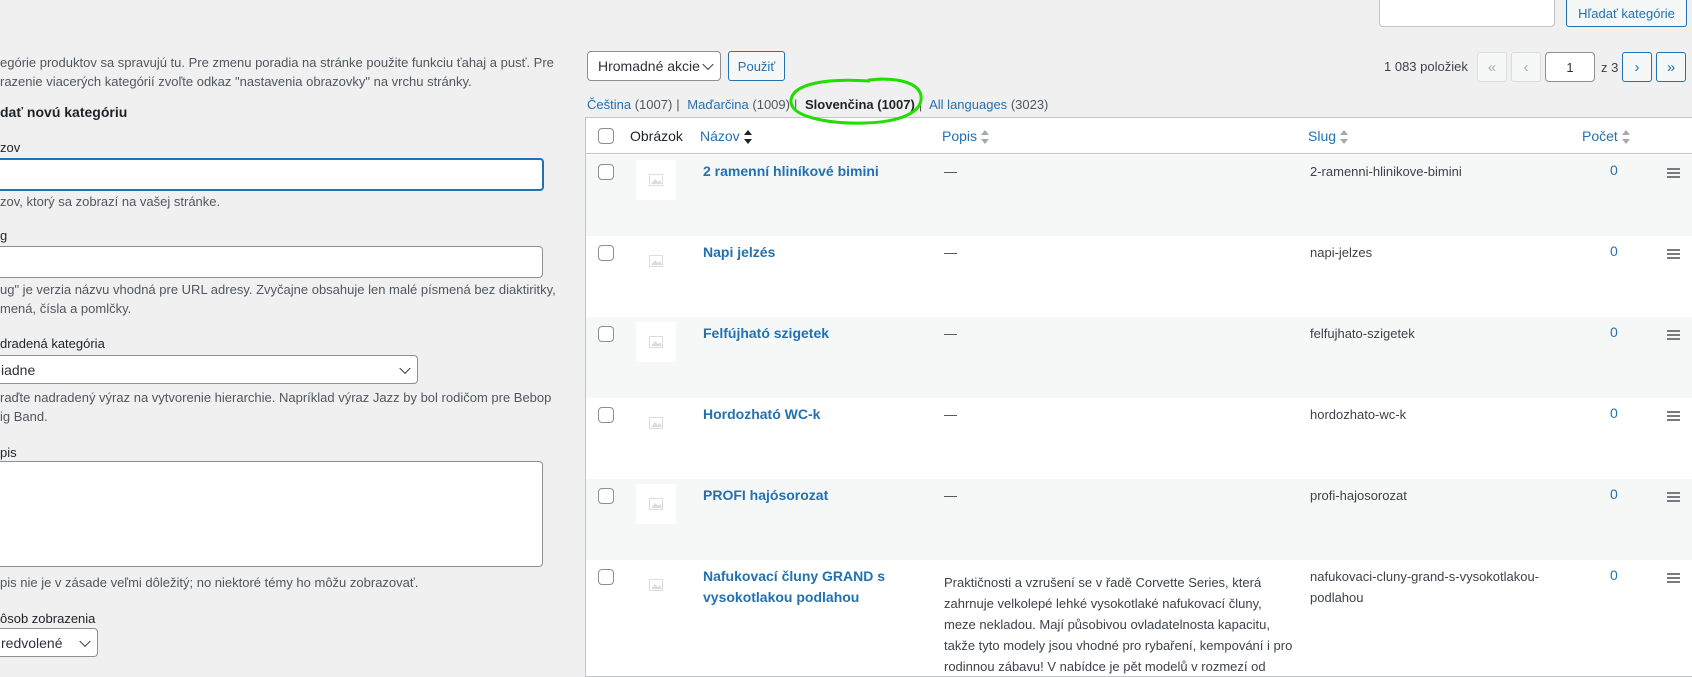 Image resolution: width=1692 pixels, height=677 pixels. What do you see at coordinates (649, 66) in the screenshot?
I see `bulk-actions-value: Hromadné akcie` at bounding box center [649, 66].